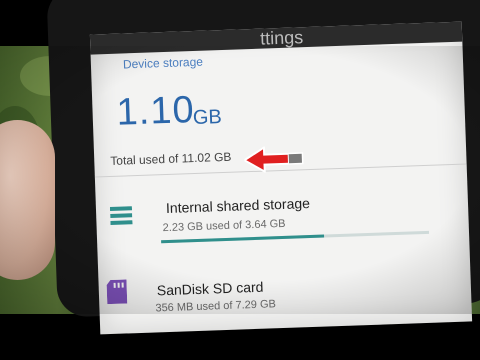 The image size is (480, 360). I want to click on storage-icon, so click(121, 218).